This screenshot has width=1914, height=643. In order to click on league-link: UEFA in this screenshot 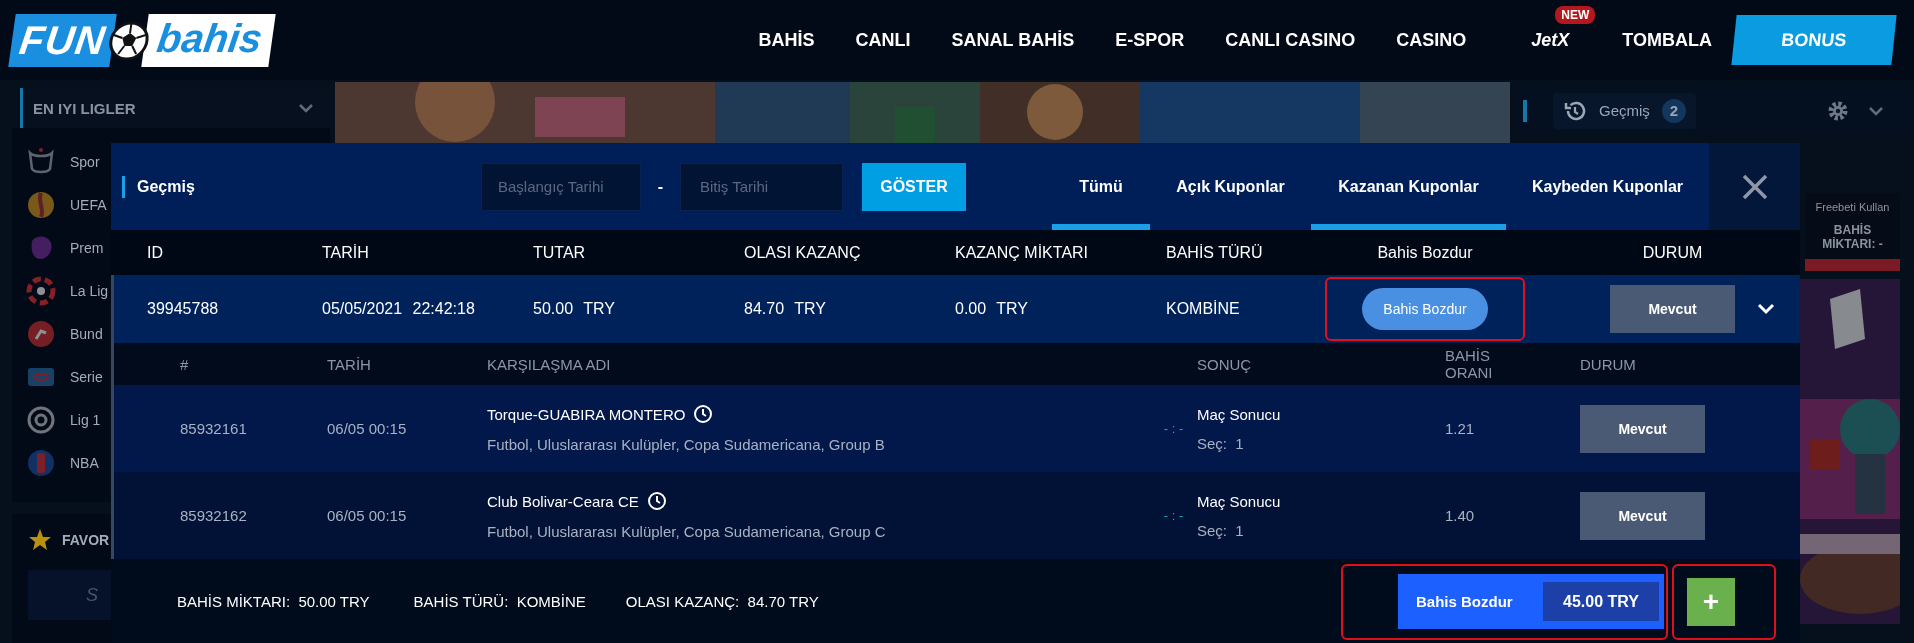, I will do `click(88, 204)`.